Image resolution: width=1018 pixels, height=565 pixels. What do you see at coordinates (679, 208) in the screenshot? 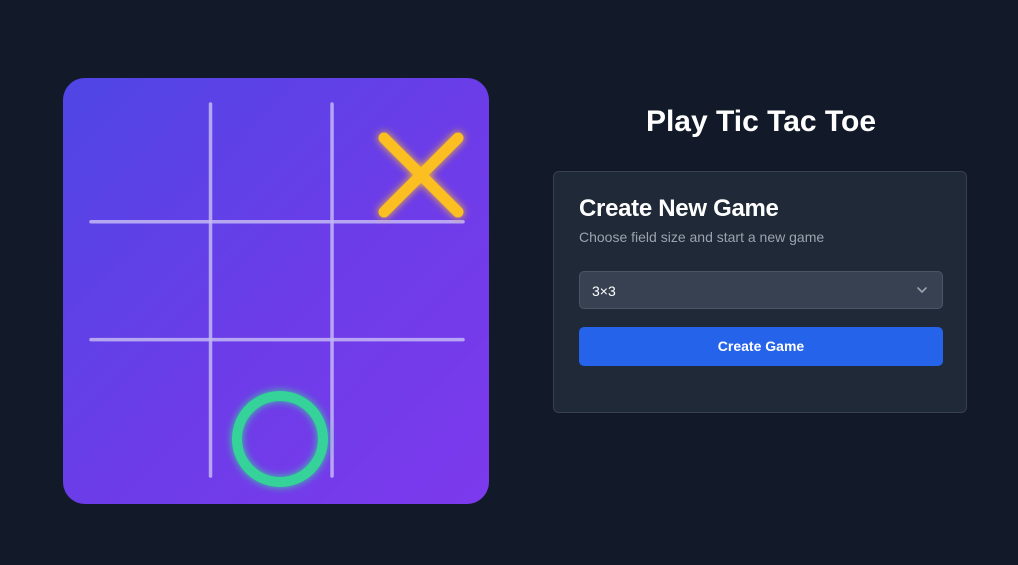
I see `panel-heading: Create New Game` at bounding box center [679, 208].